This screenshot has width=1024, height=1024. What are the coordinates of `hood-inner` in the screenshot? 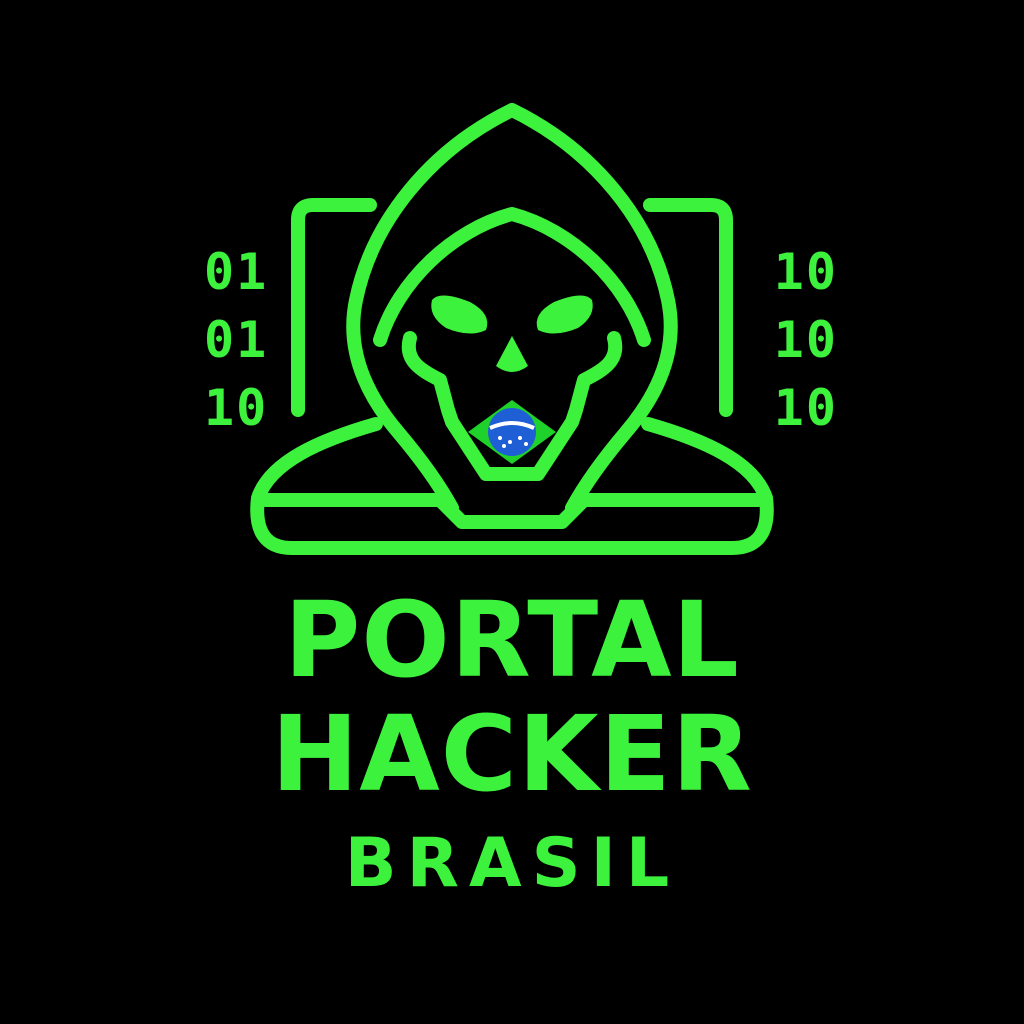 It's located at (512, 277).